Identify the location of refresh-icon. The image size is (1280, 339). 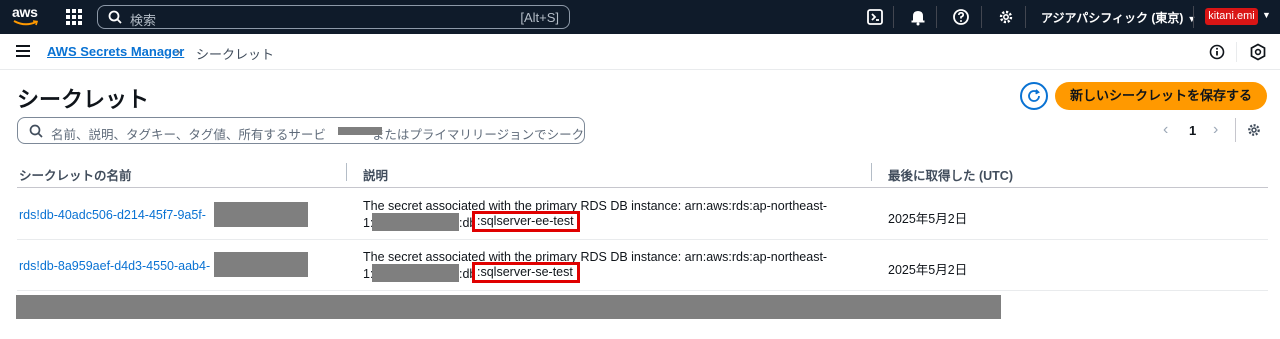
(1034, 95).